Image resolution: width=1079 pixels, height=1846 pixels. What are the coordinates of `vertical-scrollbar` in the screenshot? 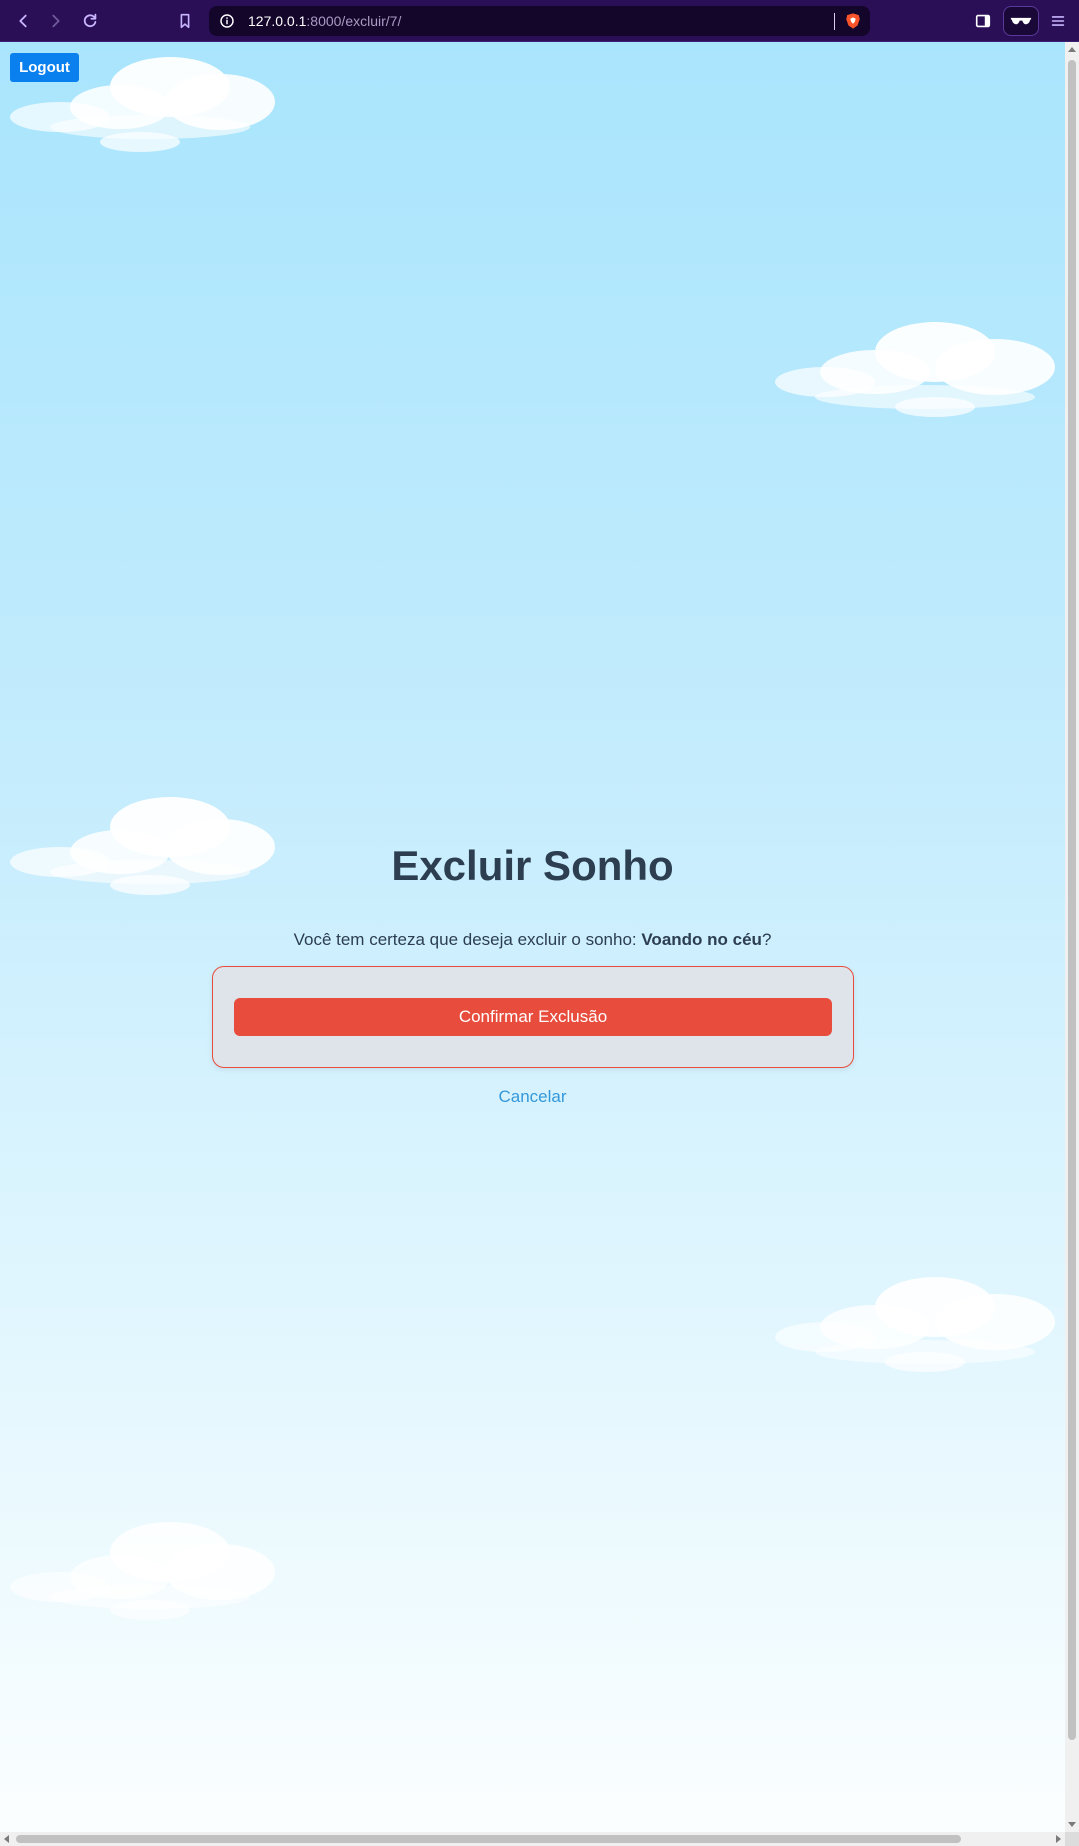 It's located at (1072, 937).